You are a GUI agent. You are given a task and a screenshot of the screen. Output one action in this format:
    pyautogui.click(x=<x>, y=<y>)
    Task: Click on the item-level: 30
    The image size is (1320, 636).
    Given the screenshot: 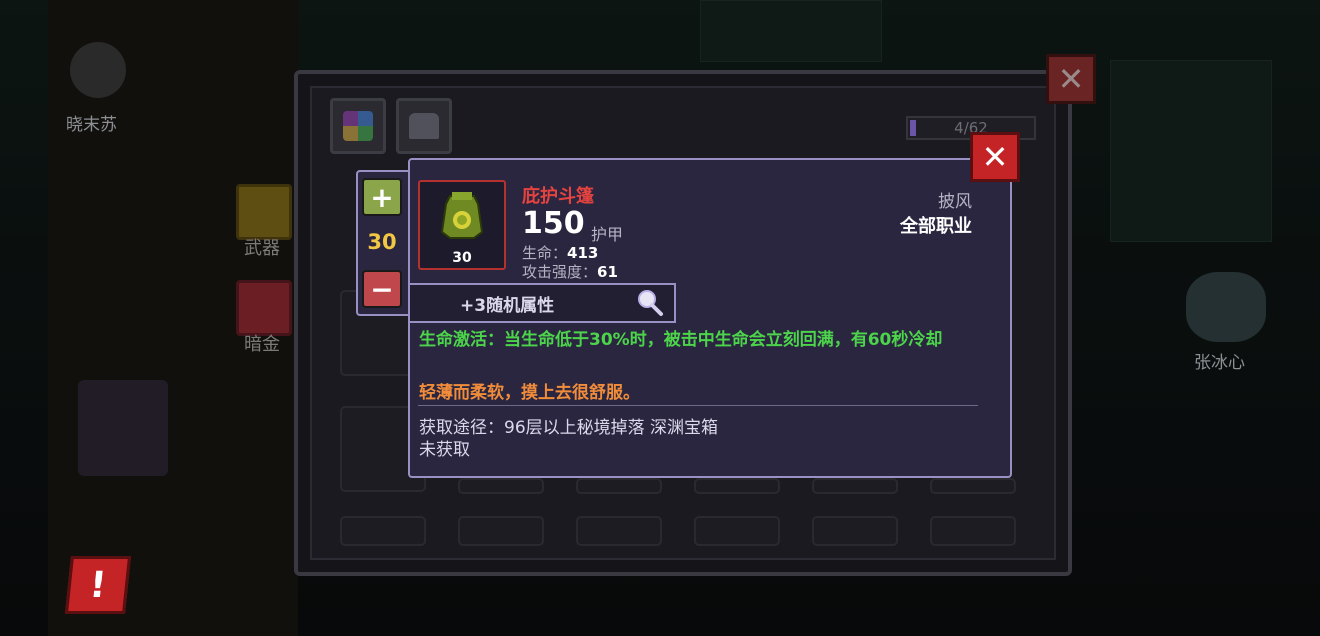 What is the action you would take?
    pyautogui.click(x=462, y=258)
    